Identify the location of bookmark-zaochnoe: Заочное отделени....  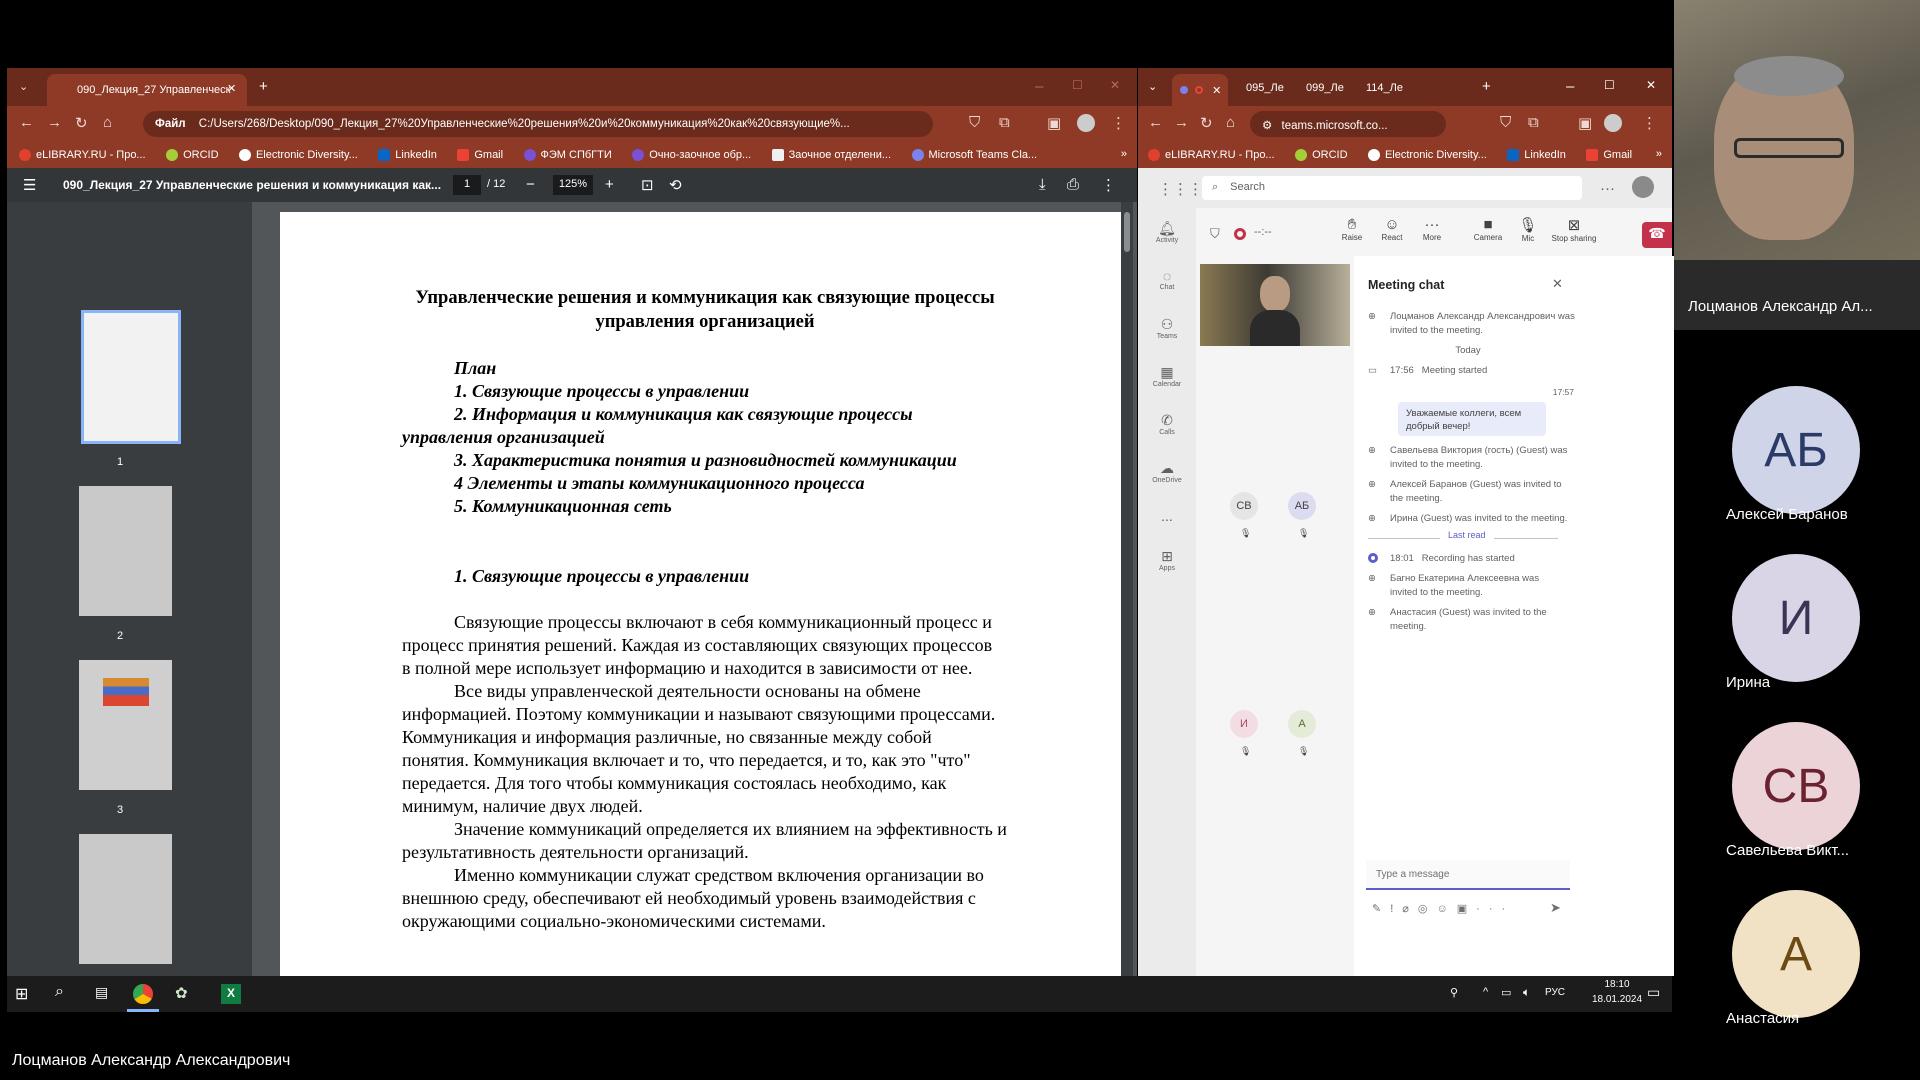
(831, 155).